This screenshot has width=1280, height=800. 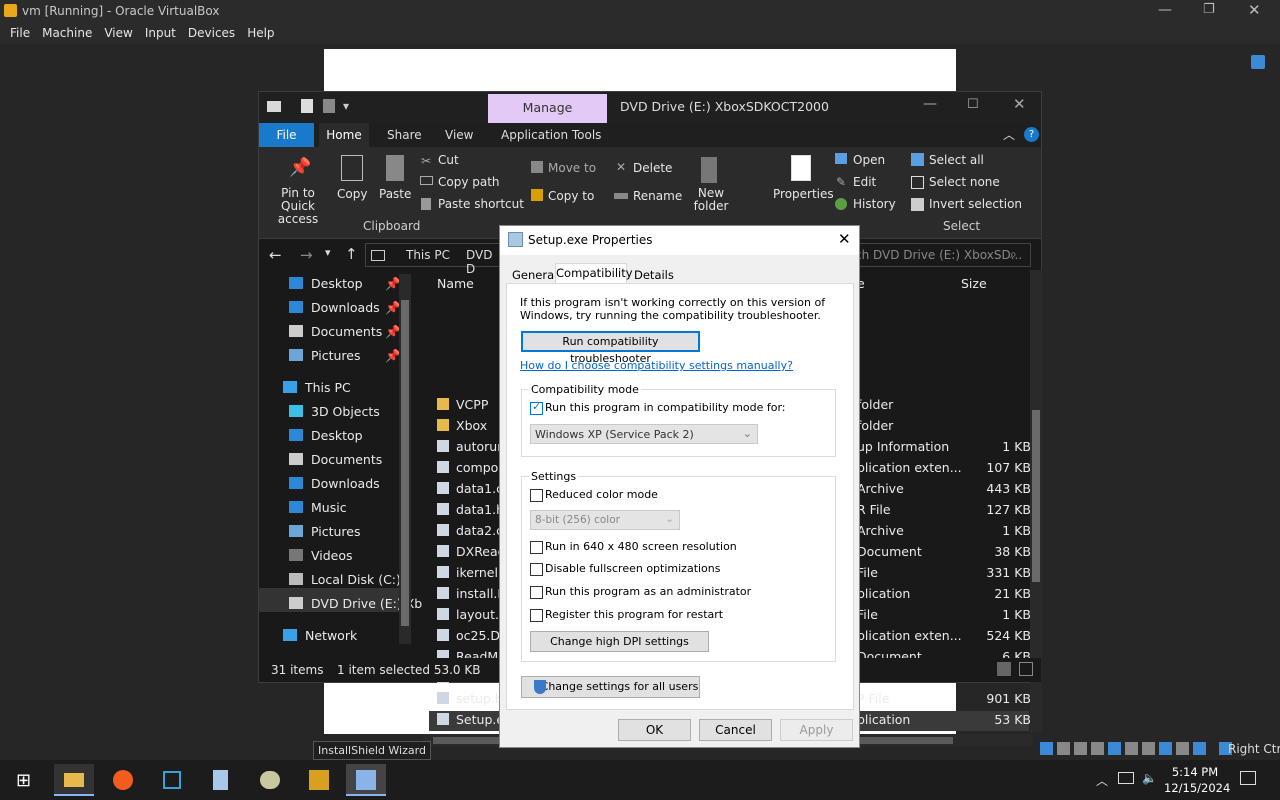 I want to click on all-users-button: Change settings for all users, so click(x=610, y=687).